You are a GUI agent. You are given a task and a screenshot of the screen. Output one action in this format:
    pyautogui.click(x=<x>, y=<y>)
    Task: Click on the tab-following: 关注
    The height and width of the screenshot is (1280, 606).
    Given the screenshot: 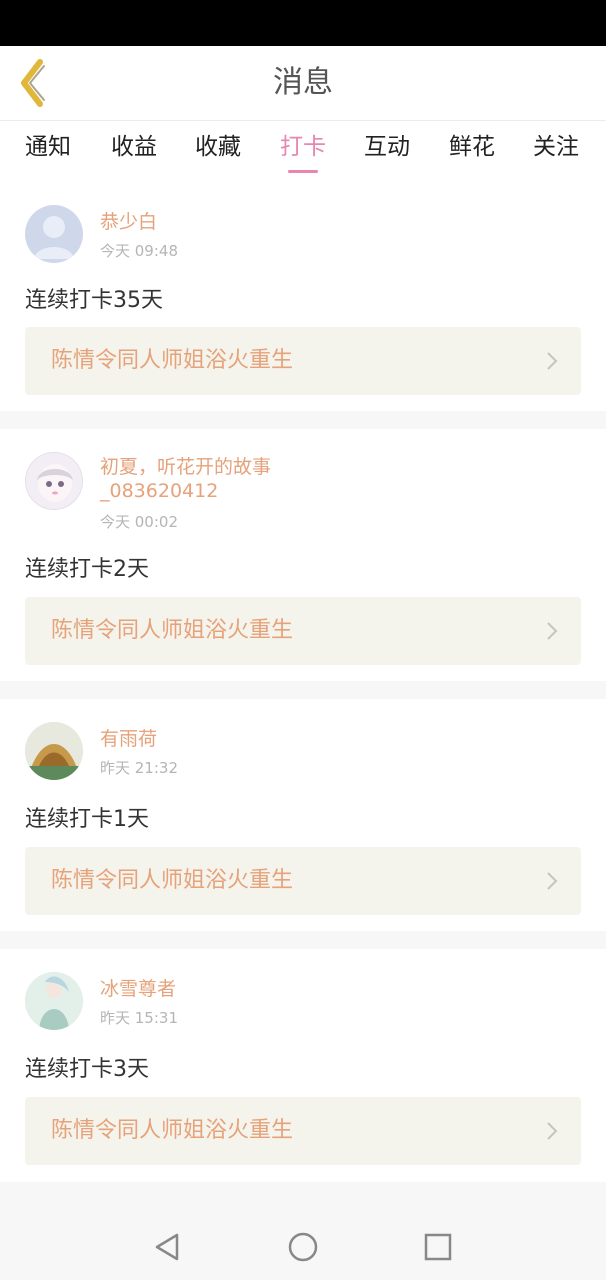 What is the action you would take?
    pyautogui.click(x=556, y=152)
    